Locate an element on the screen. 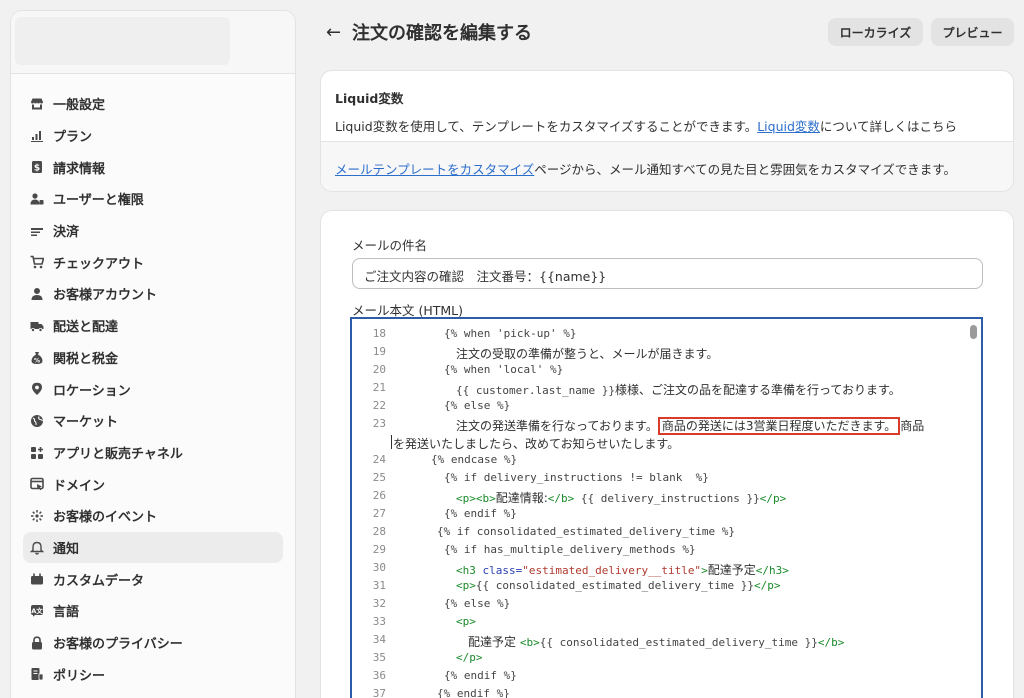  text-cursor is located at coordinates (391, 442).